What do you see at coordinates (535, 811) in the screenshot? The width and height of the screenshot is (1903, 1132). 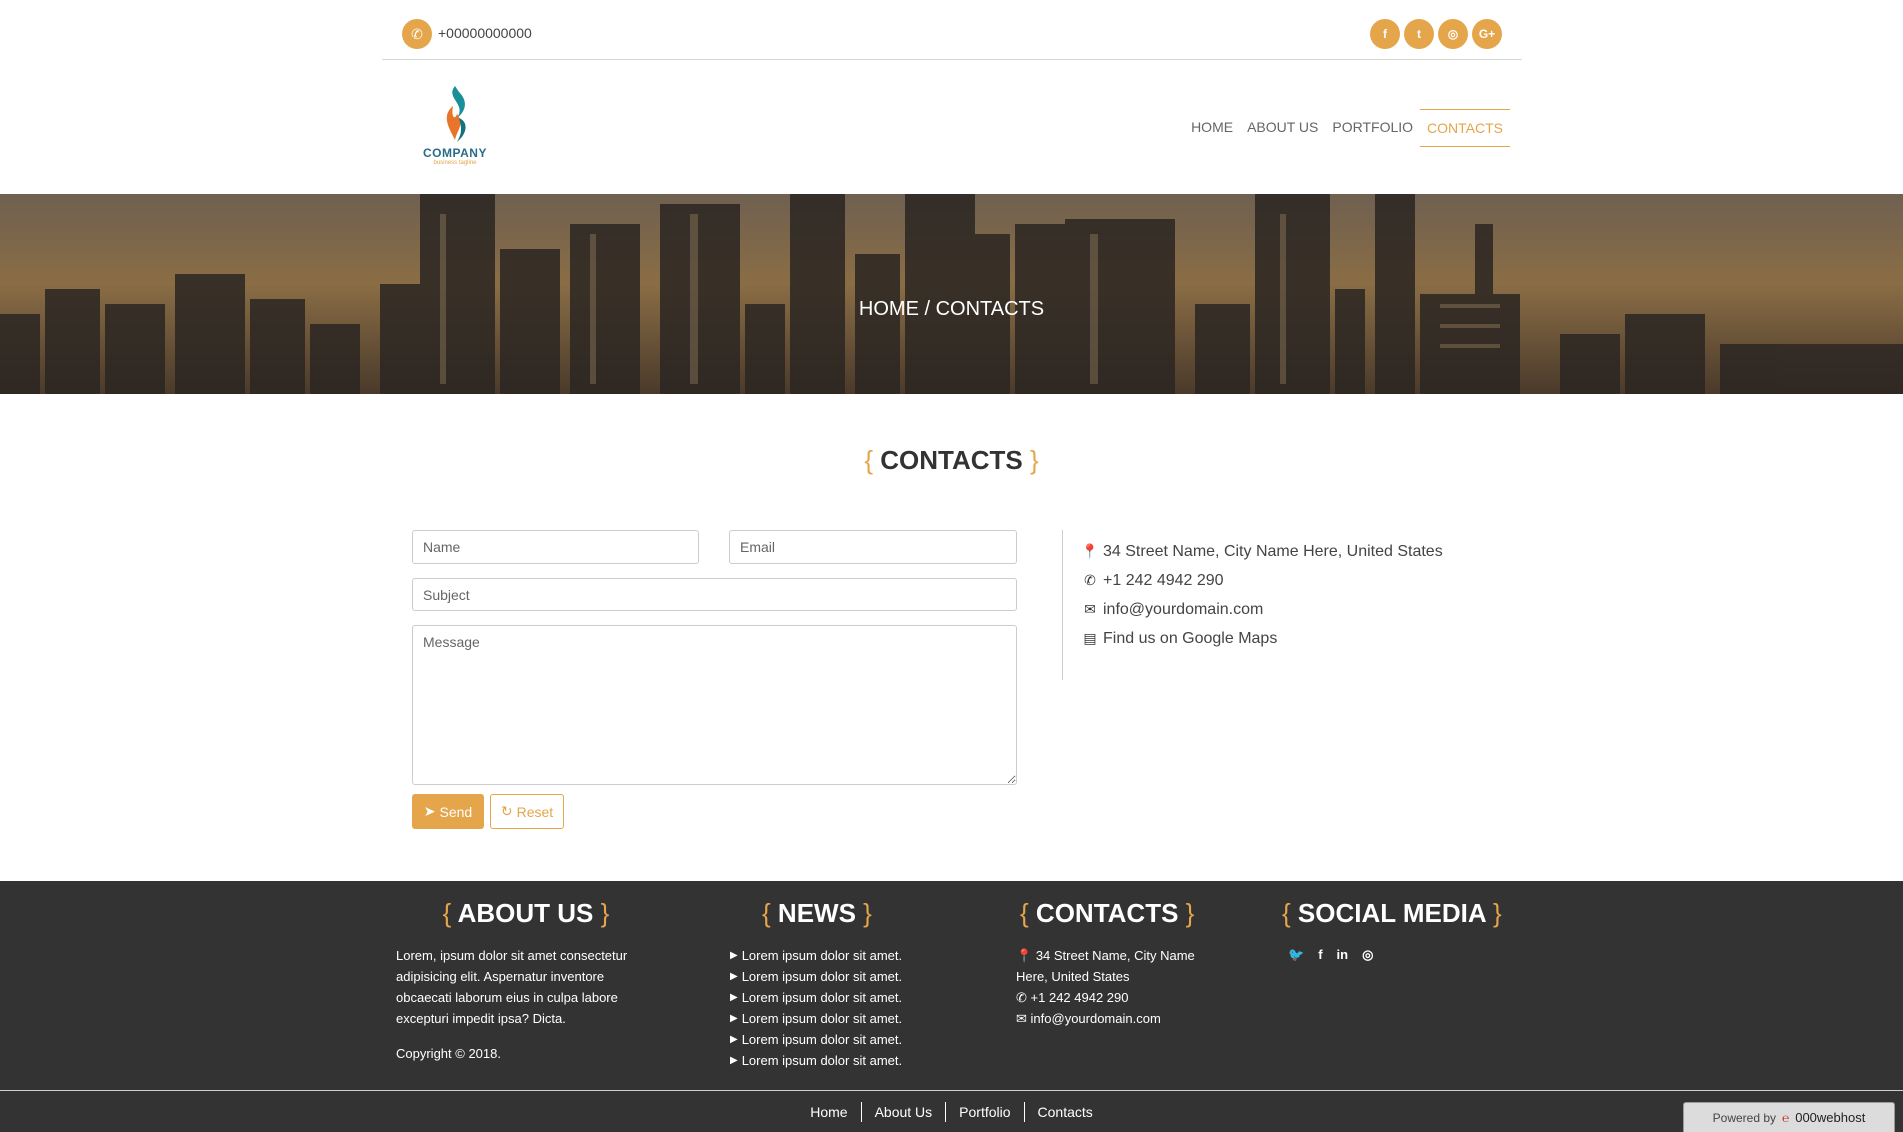 I see `reset-label: Reset` at bounding box center [535, 811].